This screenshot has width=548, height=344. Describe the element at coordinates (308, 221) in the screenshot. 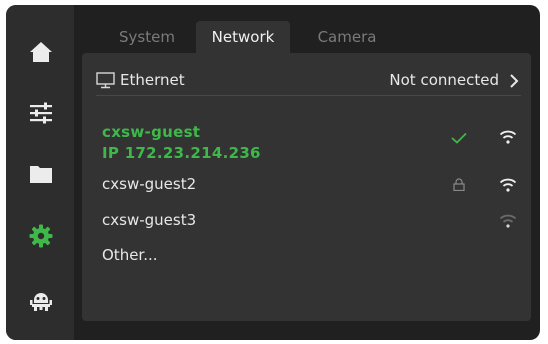

I see `wifi-row-cxsw-guest3: cxsw-guest3` at that location.